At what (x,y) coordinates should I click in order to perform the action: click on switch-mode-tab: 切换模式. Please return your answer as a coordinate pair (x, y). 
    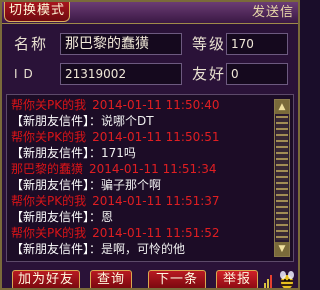
    Looking at the image, I should click on (37, 12).